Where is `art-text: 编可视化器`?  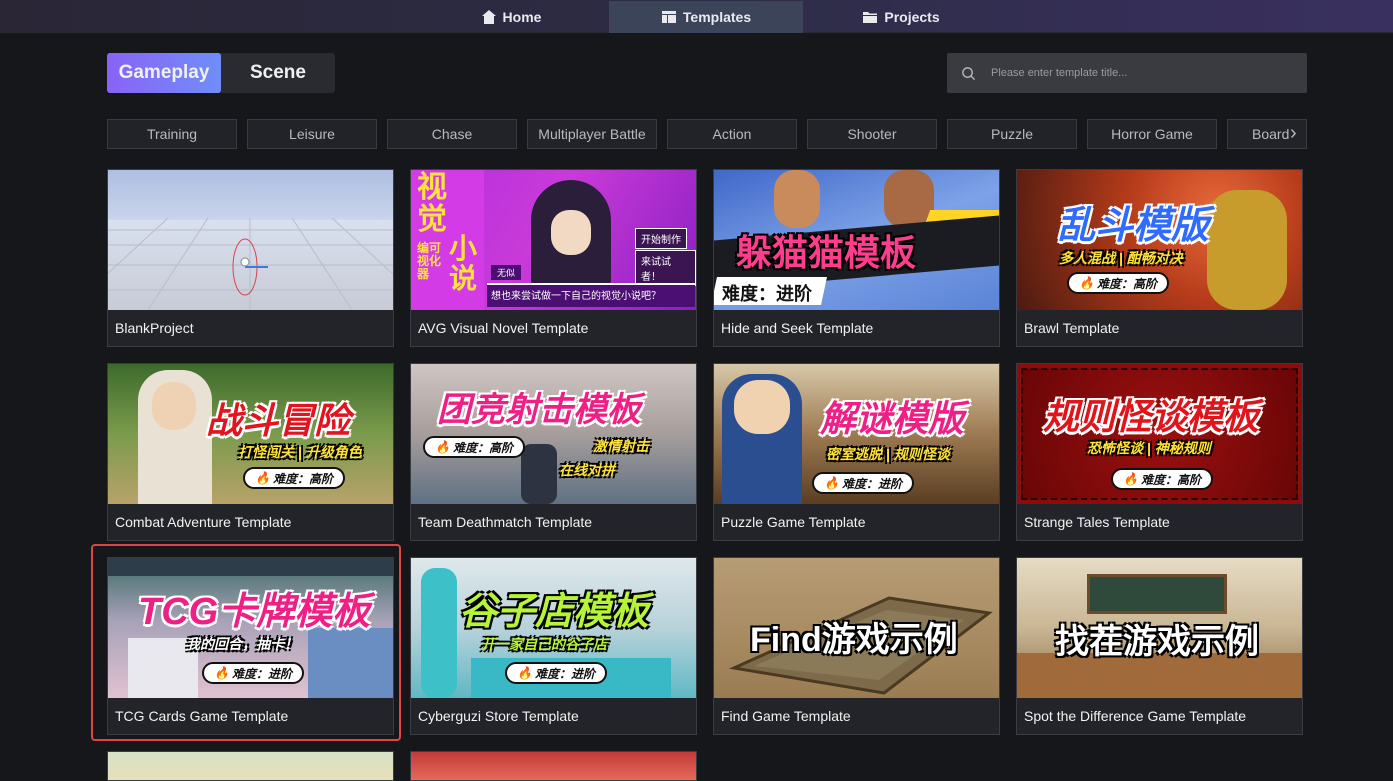
art-text: 编可视化器 is located at coordinates (429, 261).